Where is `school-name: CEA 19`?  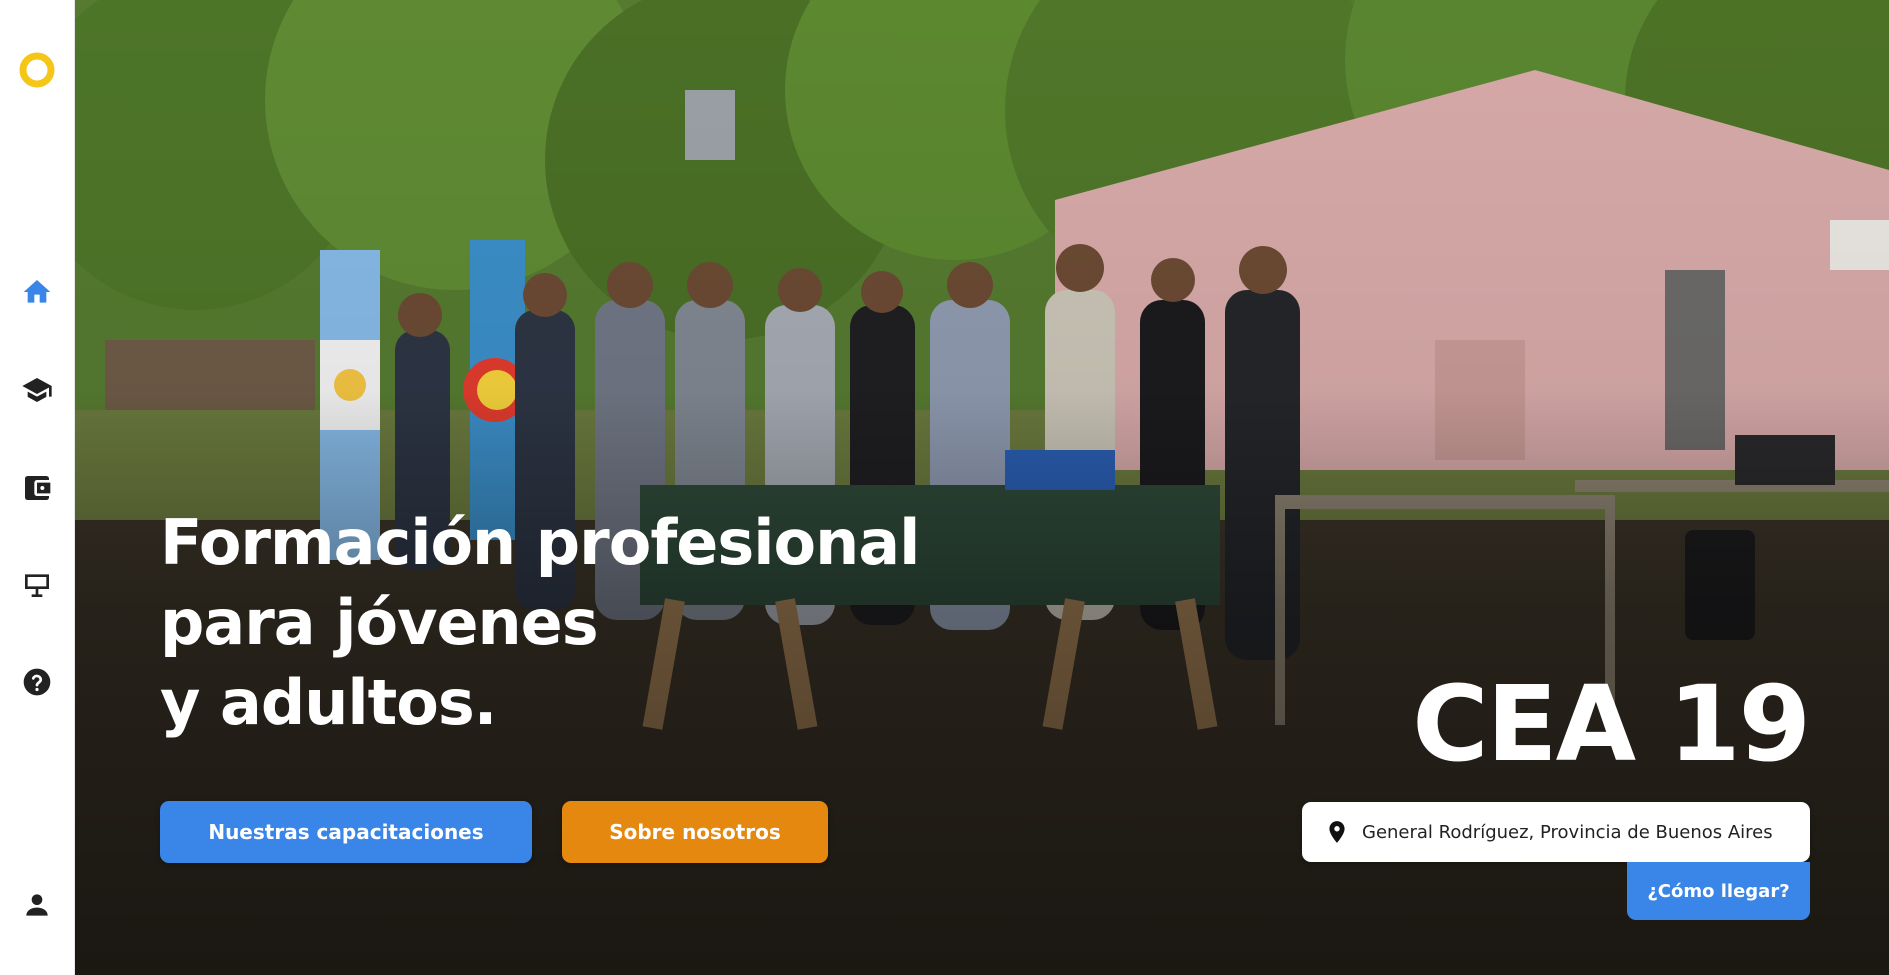 school-name: CEA 19 is located at coordinates (1611, 724).